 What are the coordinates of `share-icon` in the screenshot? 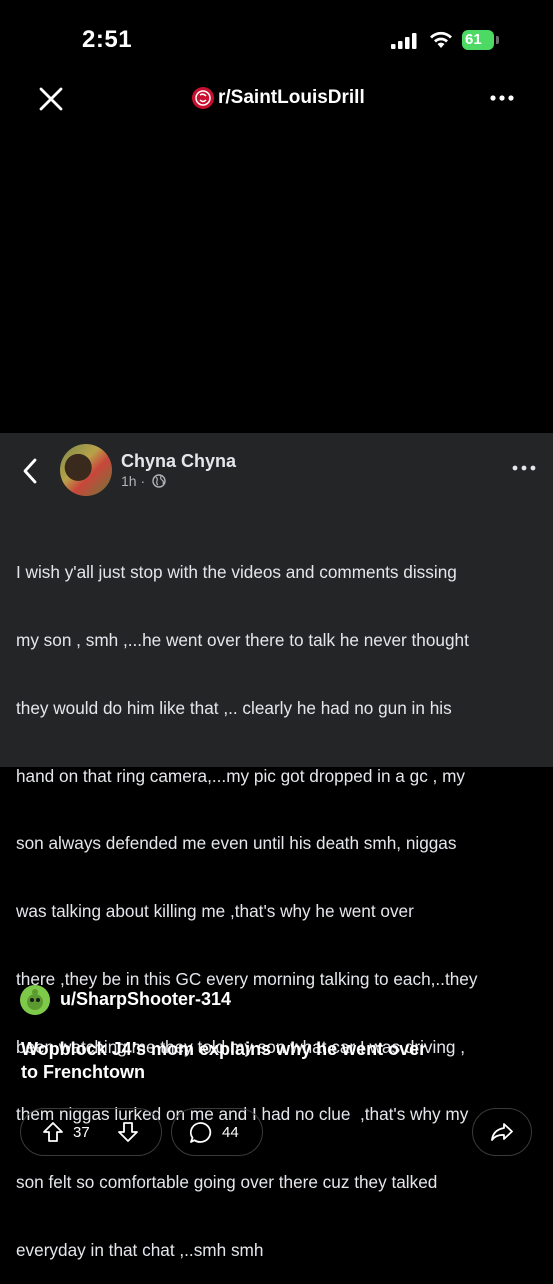 It's located at (502, 1132).